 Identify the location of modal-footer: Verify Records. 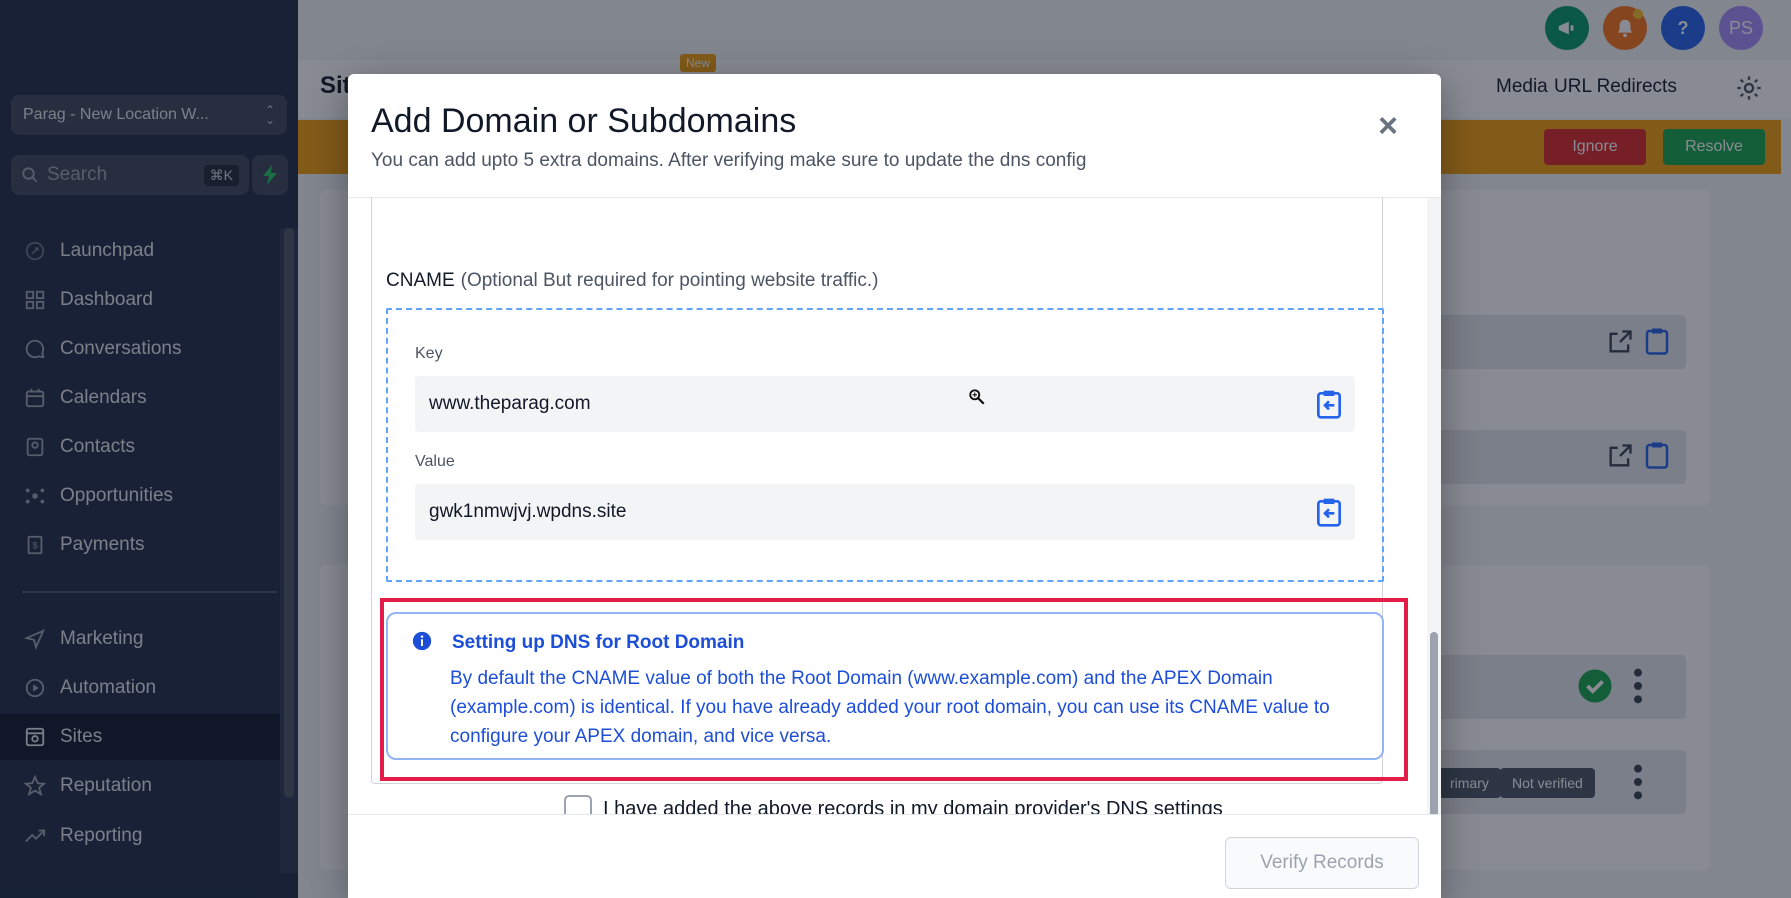
(894, 856).